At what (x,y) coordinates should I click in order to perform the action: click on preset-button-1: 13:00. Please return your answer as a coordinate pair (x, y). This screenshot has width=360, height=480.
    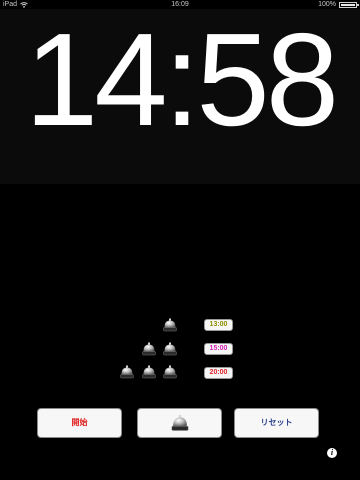
    Looking at the image, I should click on (218, 325).